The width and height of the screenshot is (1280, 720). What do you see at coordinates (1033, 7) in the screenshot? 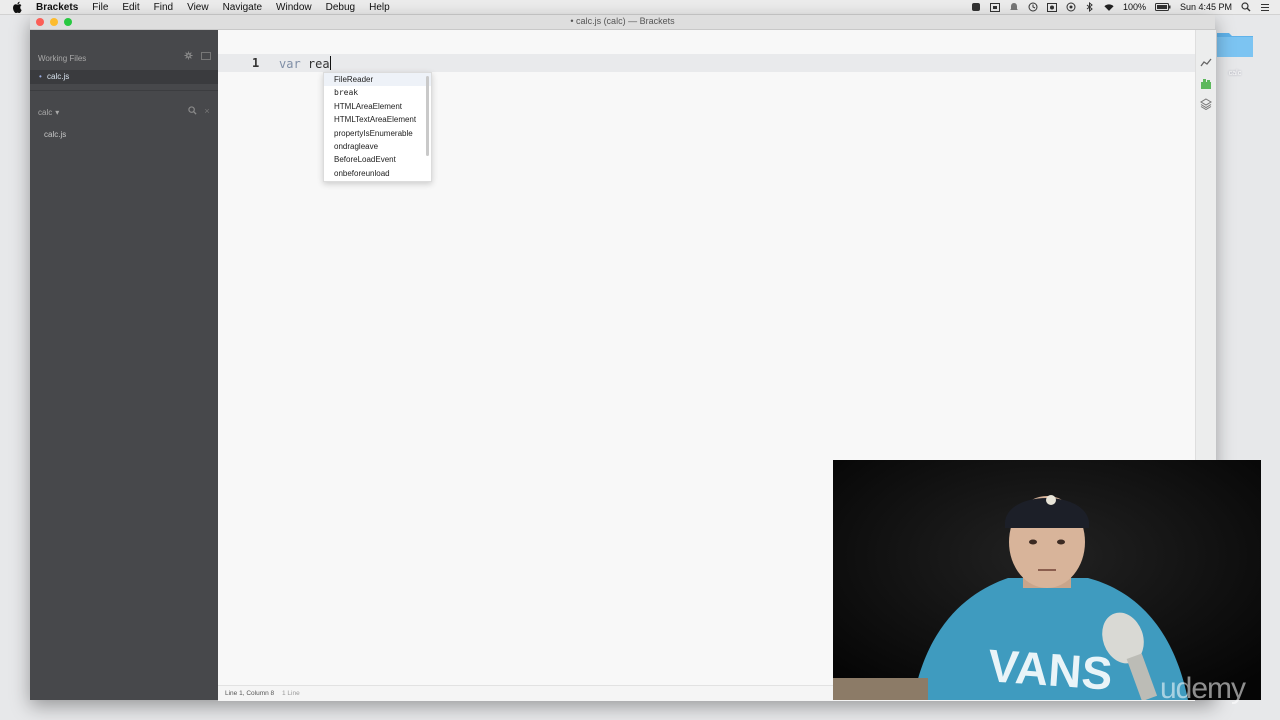
I see `time-machine-icon` at bounding box center [1033, 7].